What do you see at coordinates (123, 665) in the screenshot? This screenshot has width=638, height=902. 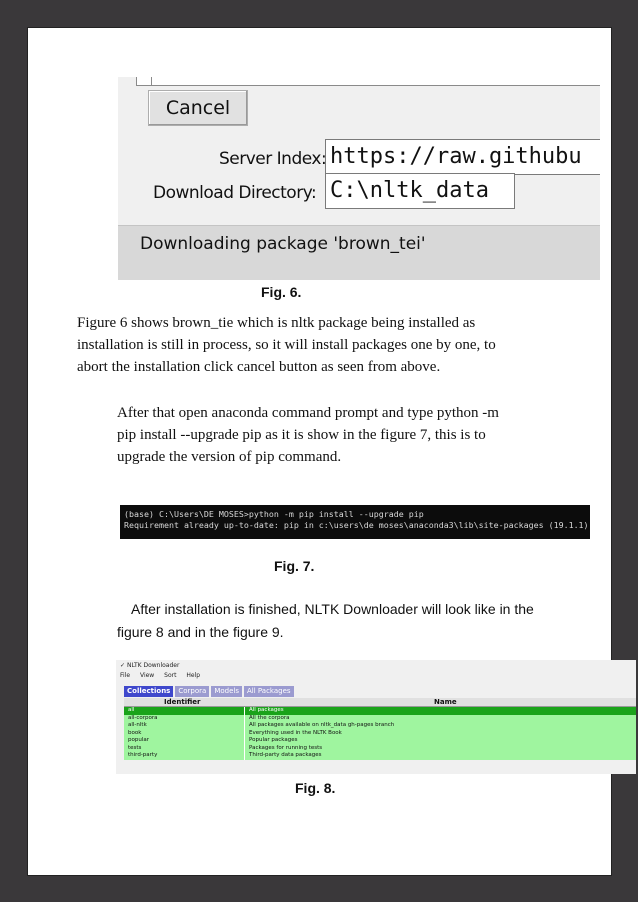 I see `feather-icon: ✓` at bounding box center [123, 665].